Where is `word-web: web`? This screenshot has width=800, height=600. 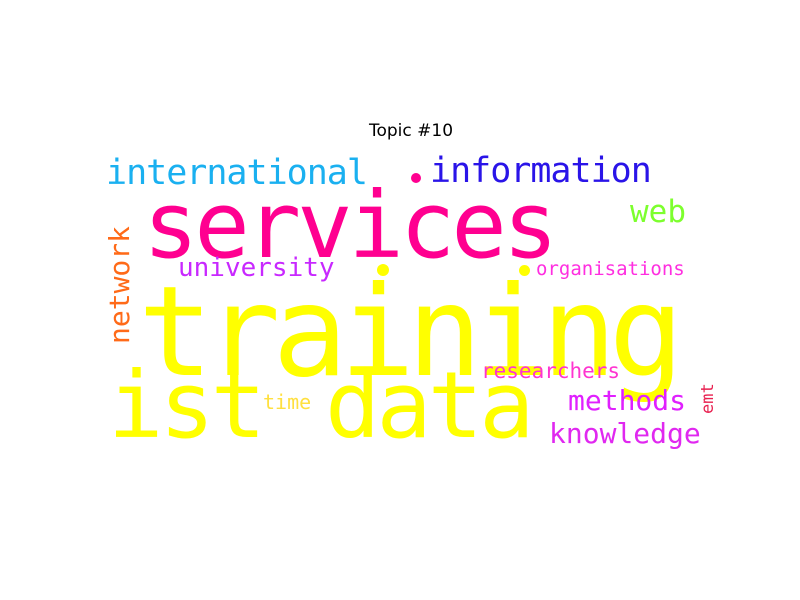
word-web: web is located at coordinates (658, 212).